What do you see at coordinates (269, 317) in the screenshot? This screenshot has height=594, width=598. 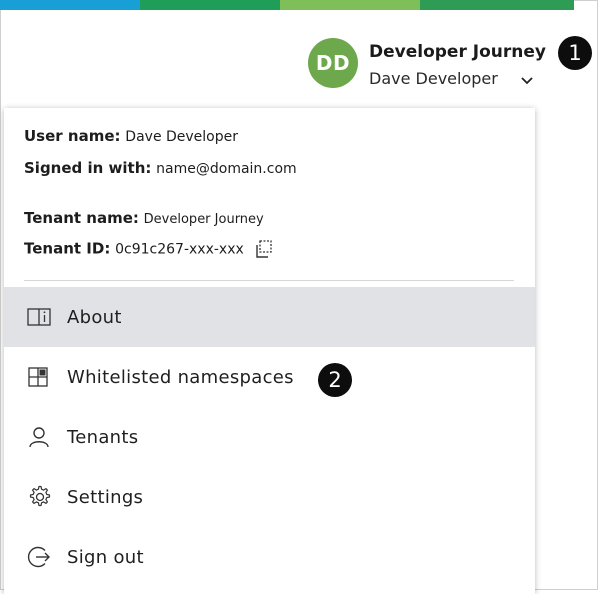 I see `menu-item-about: About` at bounding box center [269, 317].